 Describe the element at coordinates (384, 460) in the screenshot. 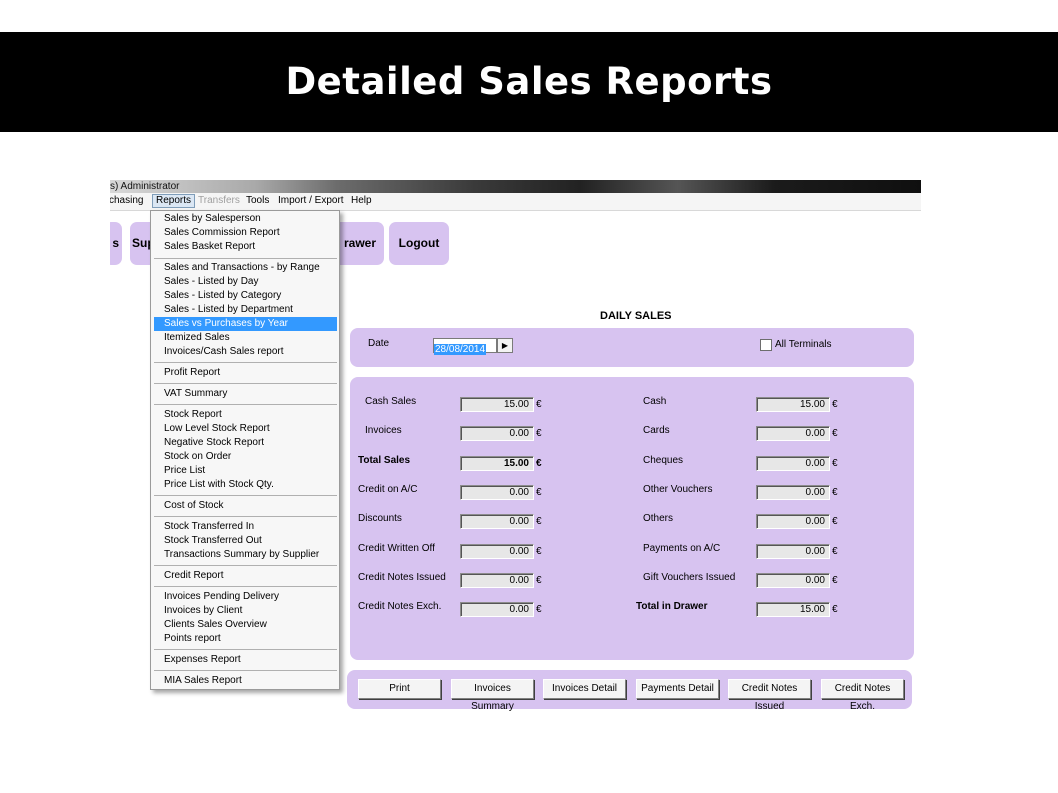

I see `total-sales-label: Total Sales` at that location.